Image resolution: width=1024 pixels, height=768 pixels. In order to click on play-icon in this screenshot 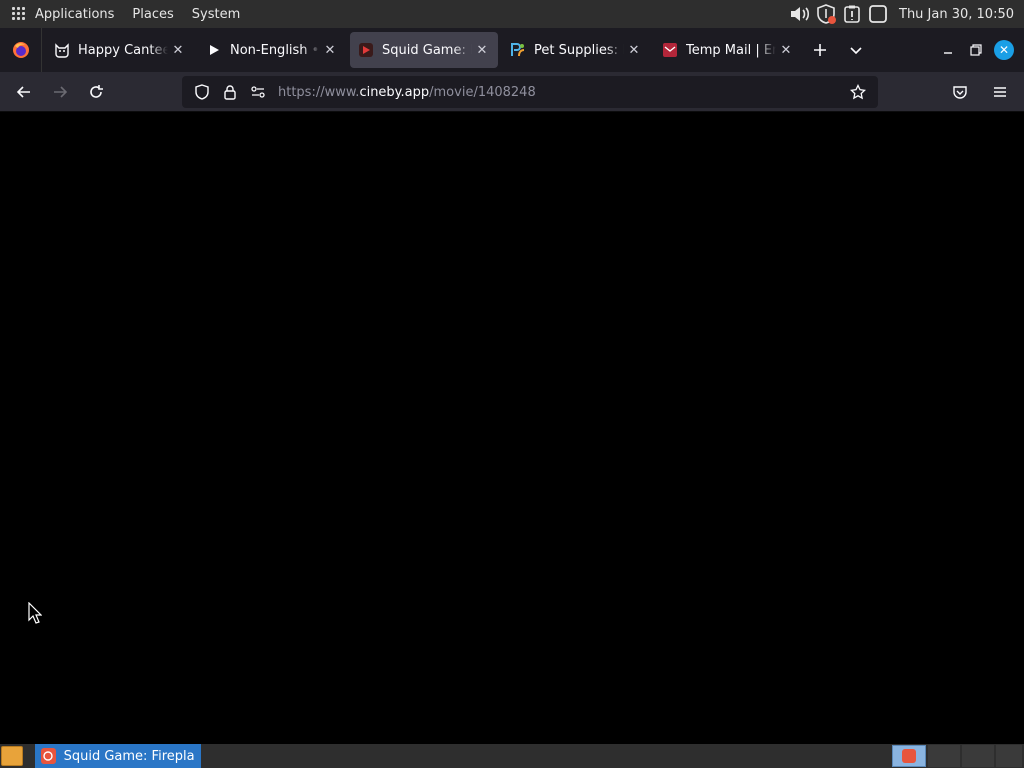, I will do `click(214, 50)`.